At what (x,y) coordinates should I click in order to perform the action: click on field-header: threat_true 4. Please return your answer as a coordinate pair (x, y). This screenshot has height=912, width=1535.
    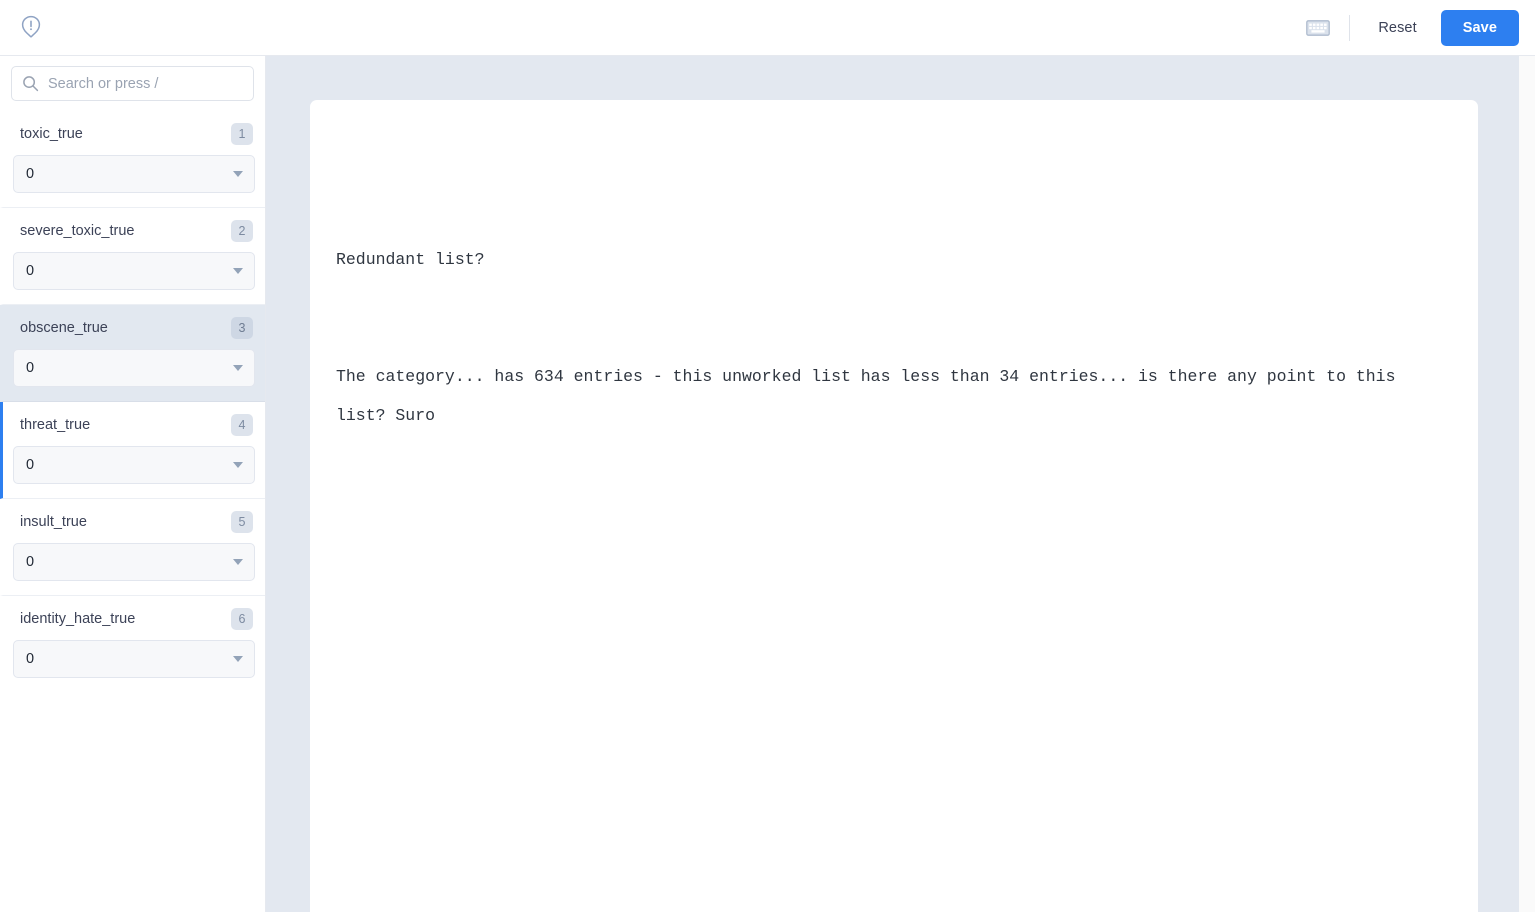
    Looking at the image, I should click on (134, 425).